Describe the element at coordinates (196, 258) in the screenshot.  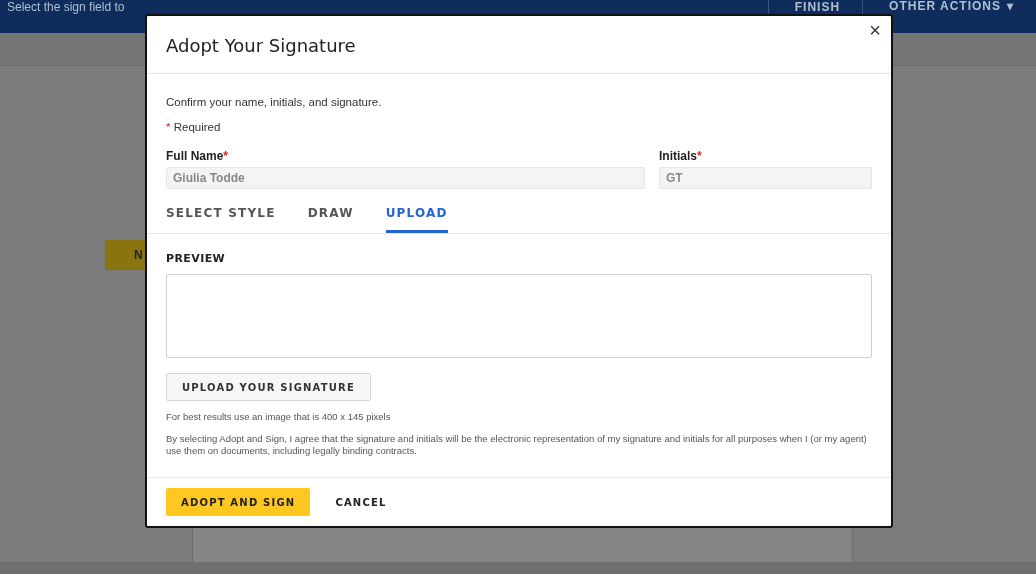
I see `preview-label: PREVIEW` at that location.